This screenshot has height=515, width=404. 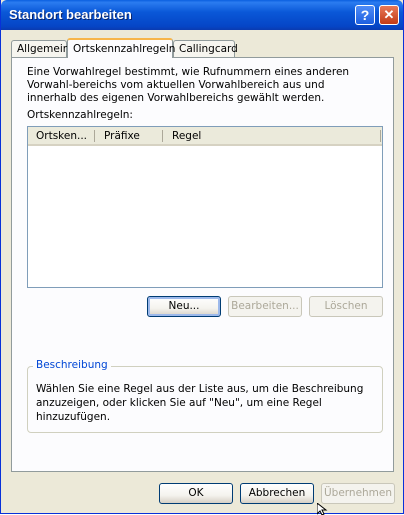 I want to click on apply-button: Übernehmen, so click(x=358, y=493).